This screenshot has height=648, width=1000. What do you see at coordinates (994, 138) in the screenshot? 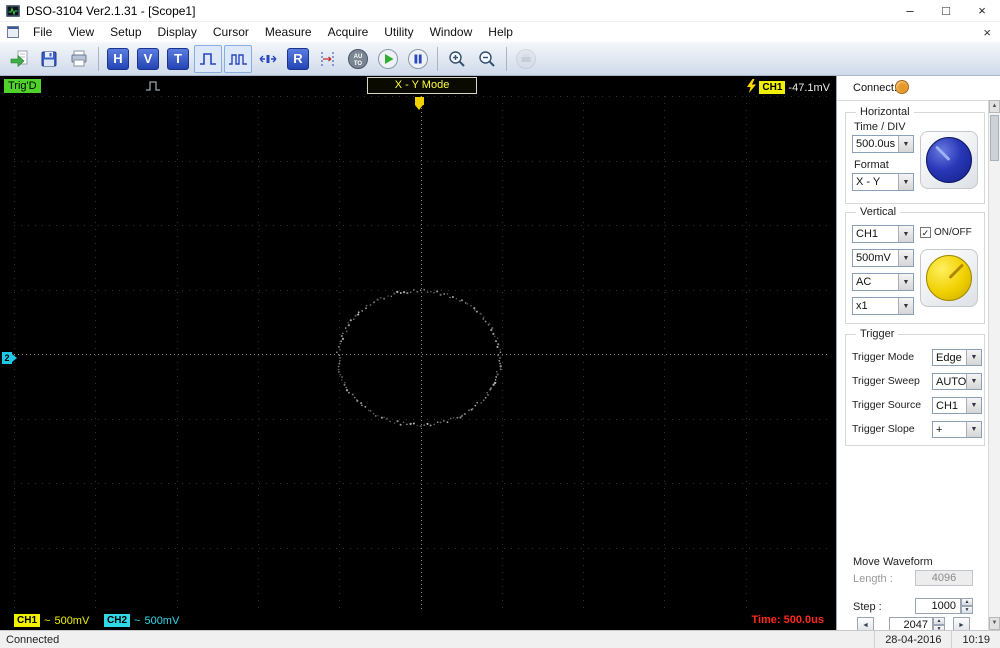
I see `scrollbar-thumb` at bounding box center [994, 138].